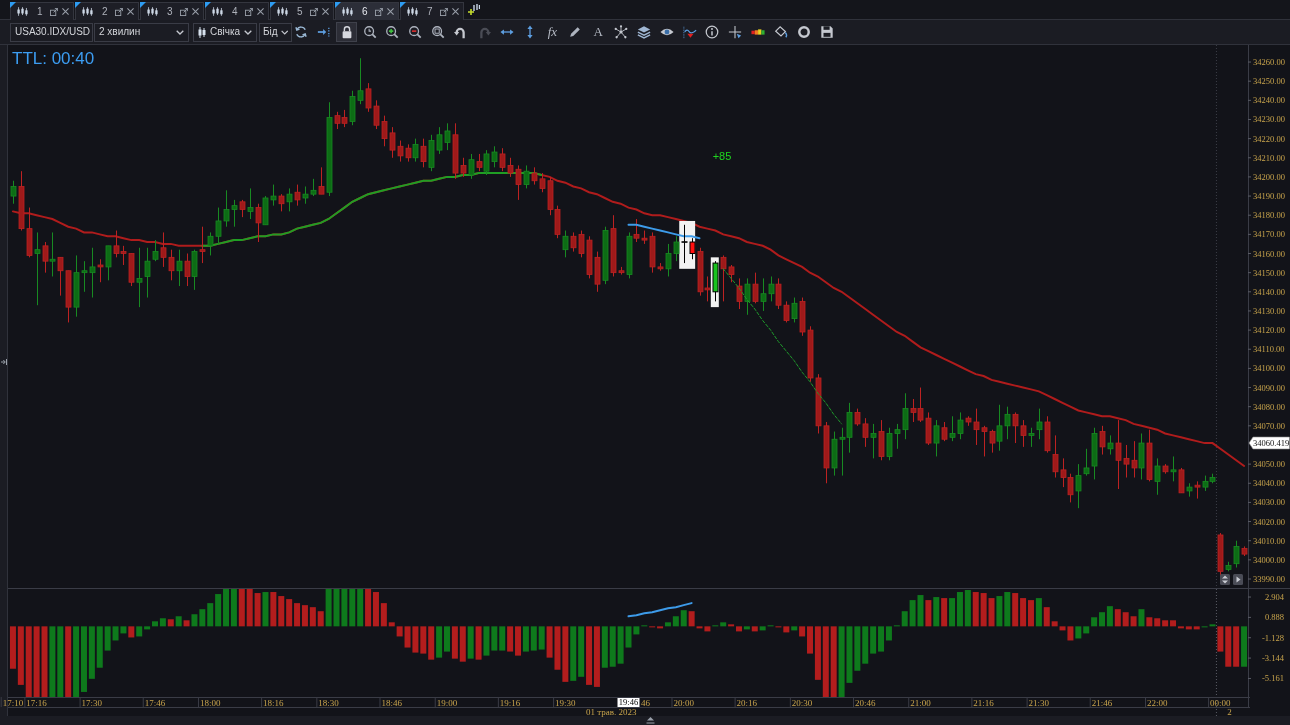 The width and height of the screenshot is (1290, 725). I want to click on time-axis-label: 46, so click(645, 702).